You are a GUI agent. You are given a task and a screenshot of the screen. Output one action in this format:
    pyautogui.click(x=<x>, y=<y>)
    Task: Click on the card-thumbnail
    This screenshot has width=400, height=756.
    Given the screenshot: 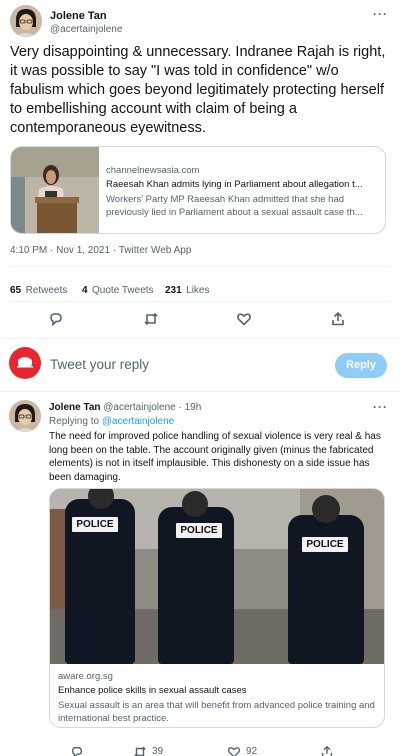 What is the action you would take?
    pyautogui.click(x=55, y=190)
    